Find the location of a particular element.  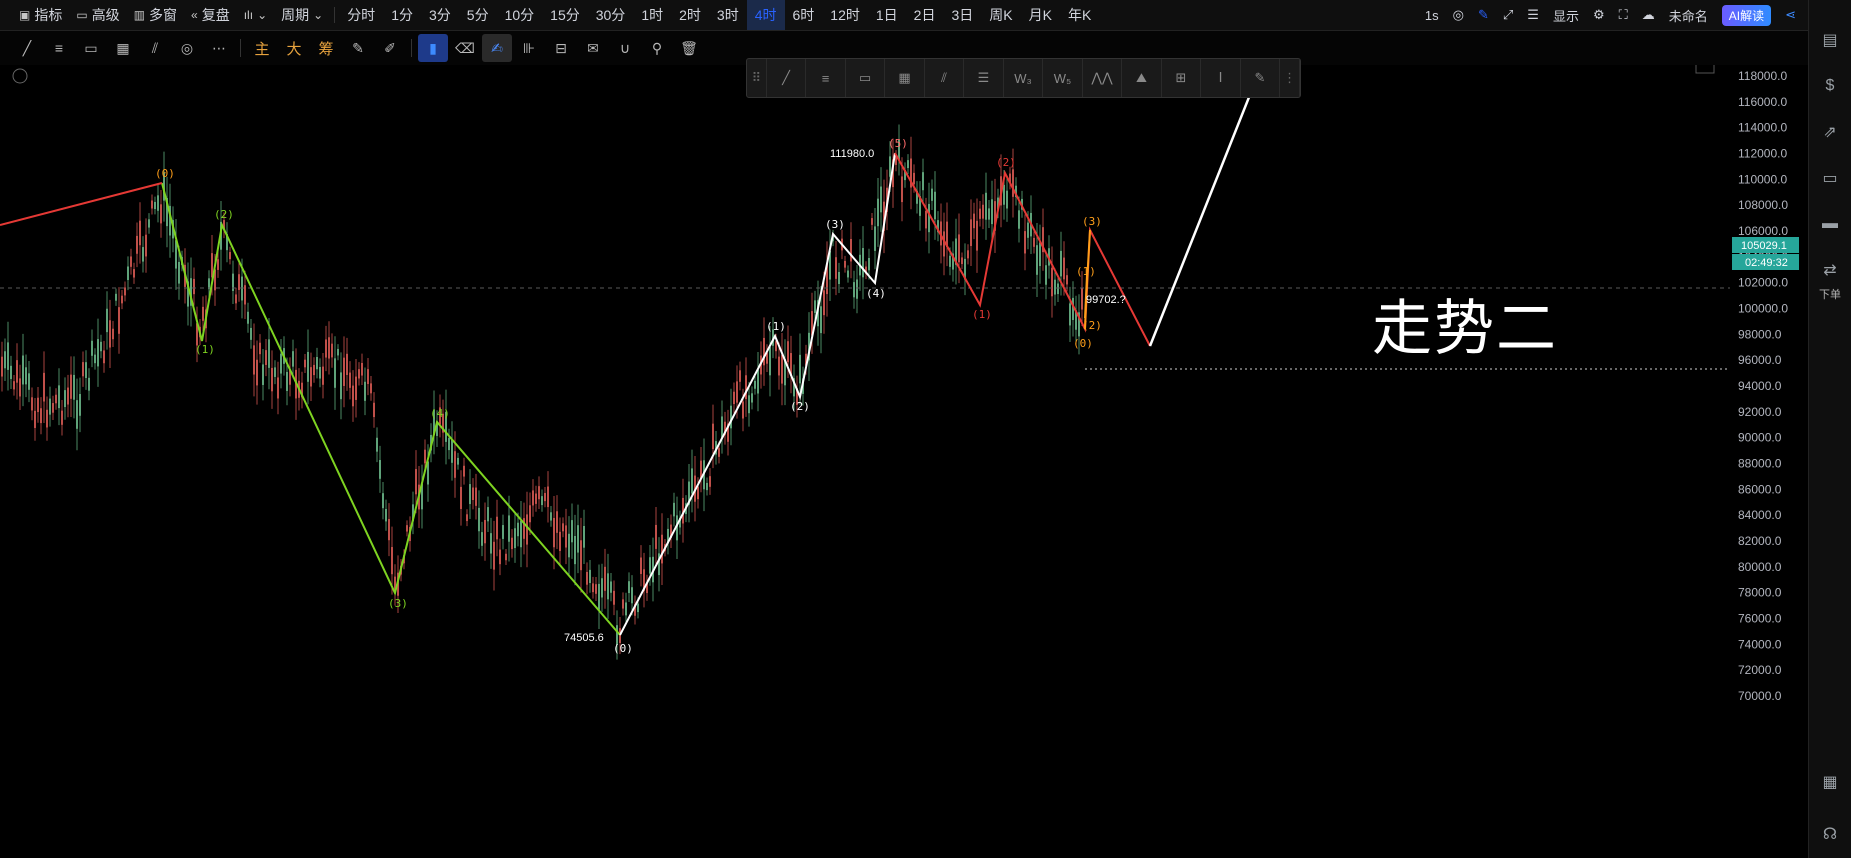

interval-13: 1日 is located at coordinates (887, 15).